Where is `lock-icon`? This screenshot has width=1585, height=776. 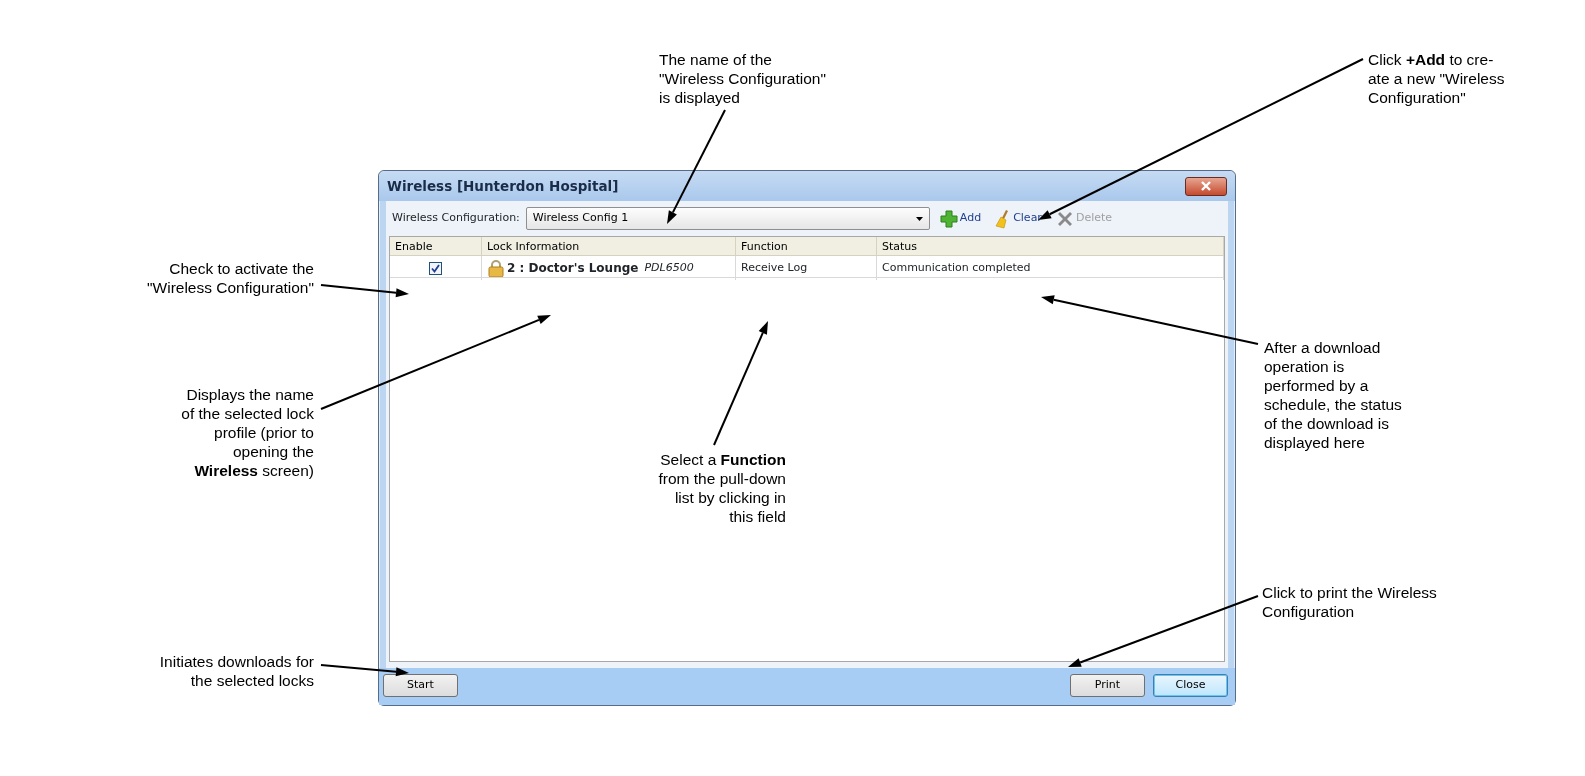 lock-icon is located at coordinates (496, 268).